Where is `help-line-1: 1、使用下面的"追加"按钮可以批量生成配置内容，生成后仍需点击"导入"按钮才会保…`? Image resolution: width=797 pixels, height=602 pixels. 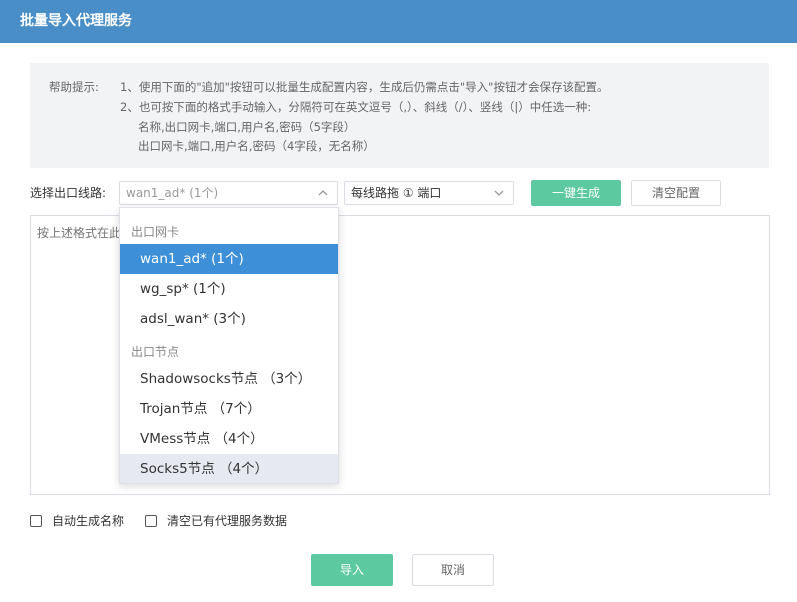 help-line-1: 1、使用下面的"追加"按钮可以批量生成配置内容，生成后仍需点击"导入"按钮才会保… is located at coordinates (364, 87).